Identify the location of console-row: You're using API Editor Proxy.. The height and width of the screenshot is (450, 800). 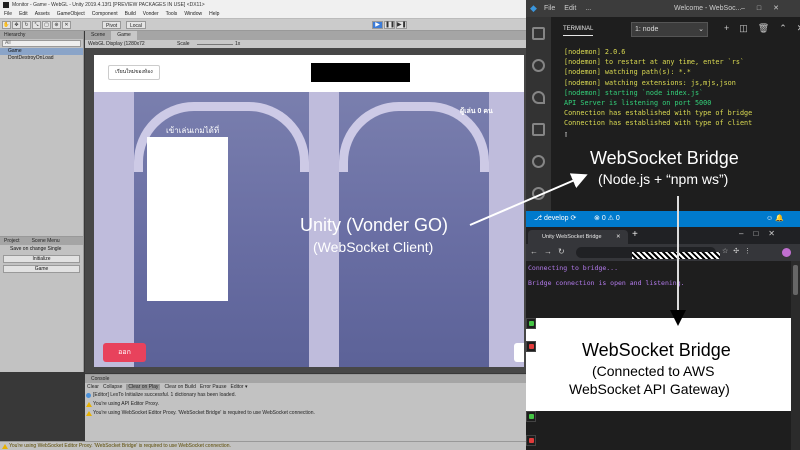
(305, 404).